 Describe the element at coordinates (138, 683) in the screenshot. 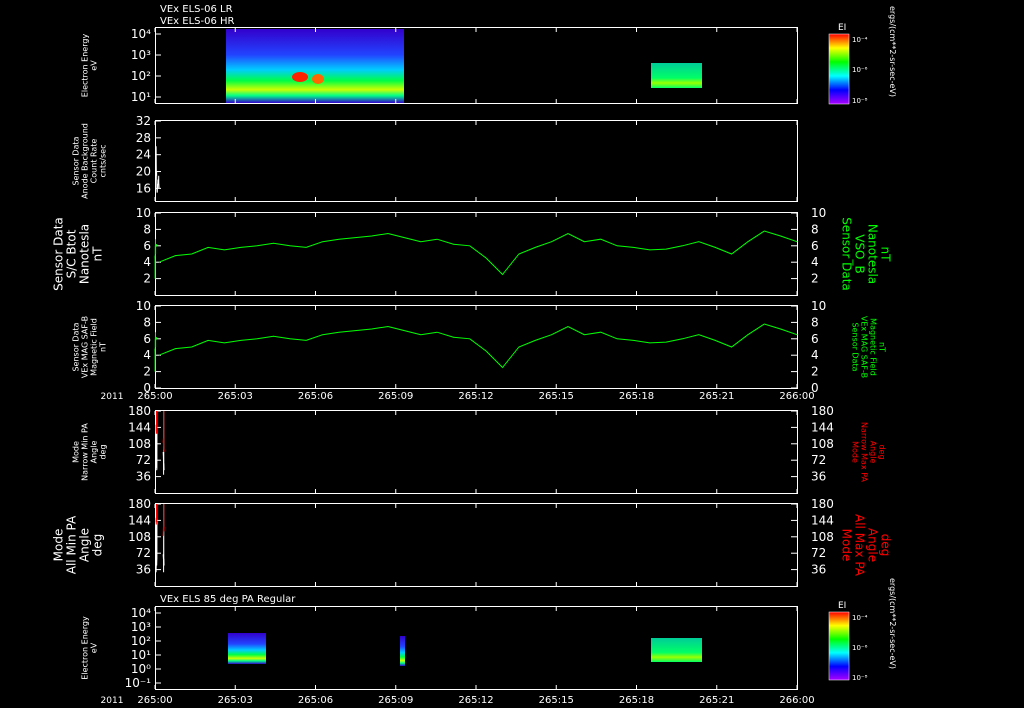

I see `y-tick-label: 10⁻¹` at that location.